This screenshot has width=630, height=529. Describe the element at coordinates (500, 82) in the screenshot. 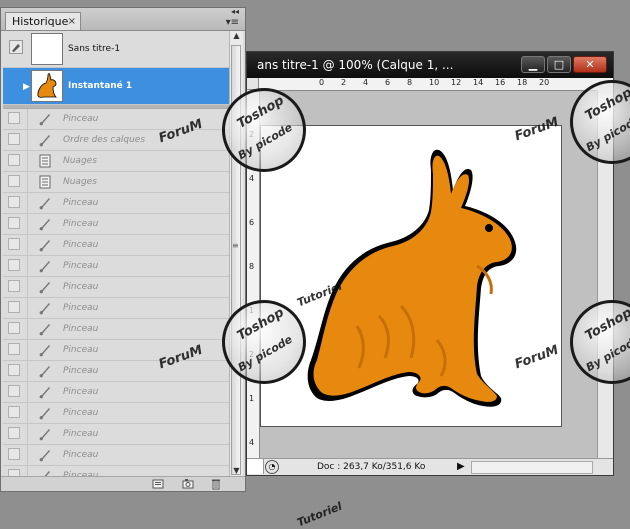

I see `ruler-tick-label: 16` at that location.